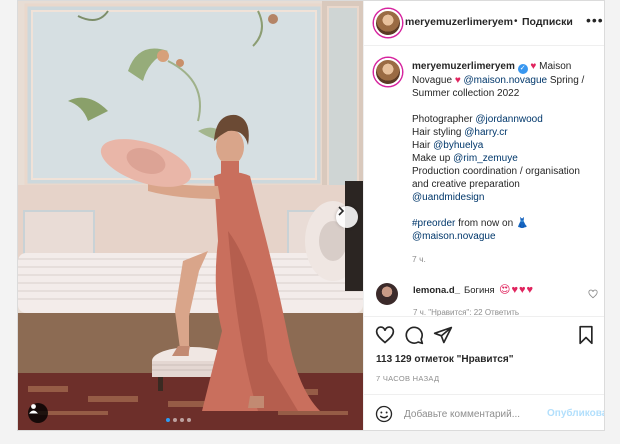  I want to click on comment-emojis: 😍♥♥♥, so click(517, 290).